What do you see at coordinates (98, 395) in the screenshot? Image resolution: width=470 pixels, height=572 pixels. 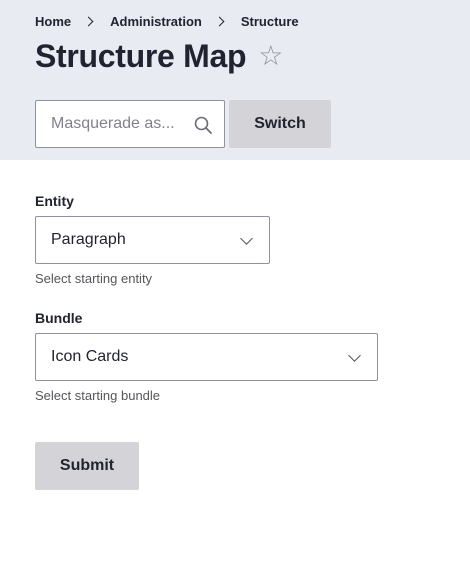 I see `bundle-description: Select starting bundle` at bounding box center [98, 395].